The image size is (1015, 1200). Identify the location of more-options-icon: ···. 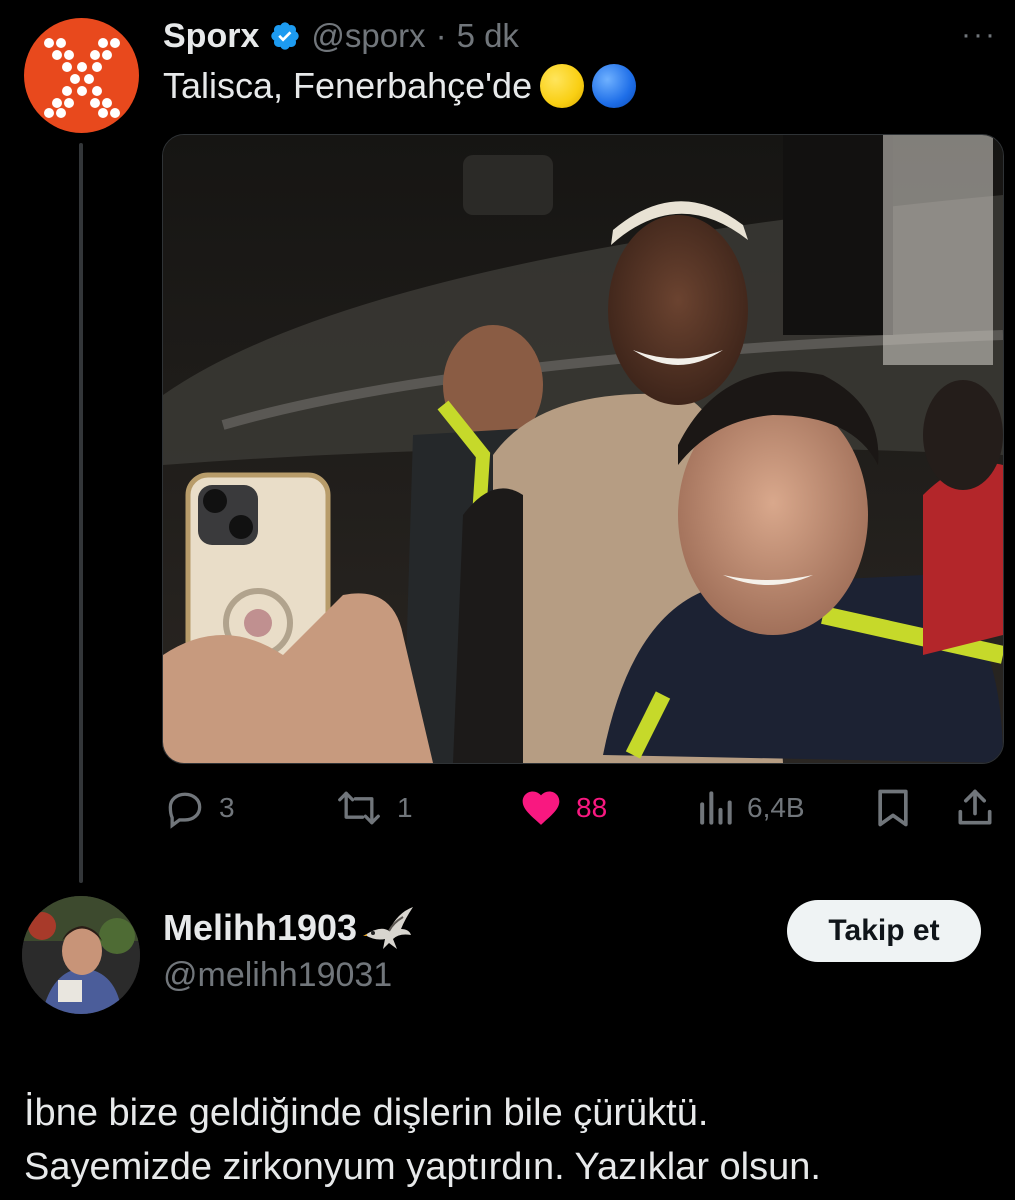
(979, 35).